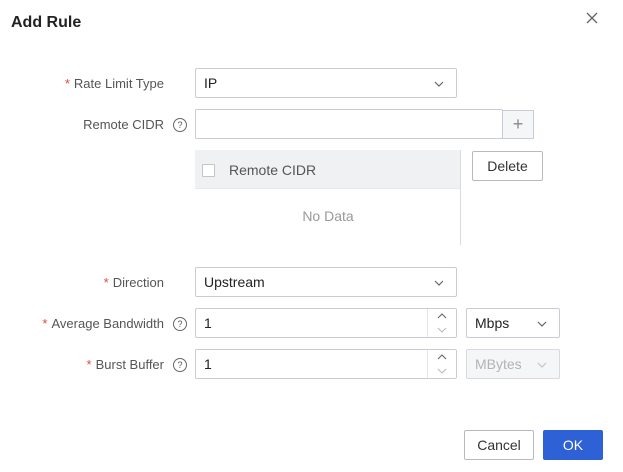 This screenshot has width=623, height=472. I want to click on dialog-title: Add Rule, so click(46, 22).